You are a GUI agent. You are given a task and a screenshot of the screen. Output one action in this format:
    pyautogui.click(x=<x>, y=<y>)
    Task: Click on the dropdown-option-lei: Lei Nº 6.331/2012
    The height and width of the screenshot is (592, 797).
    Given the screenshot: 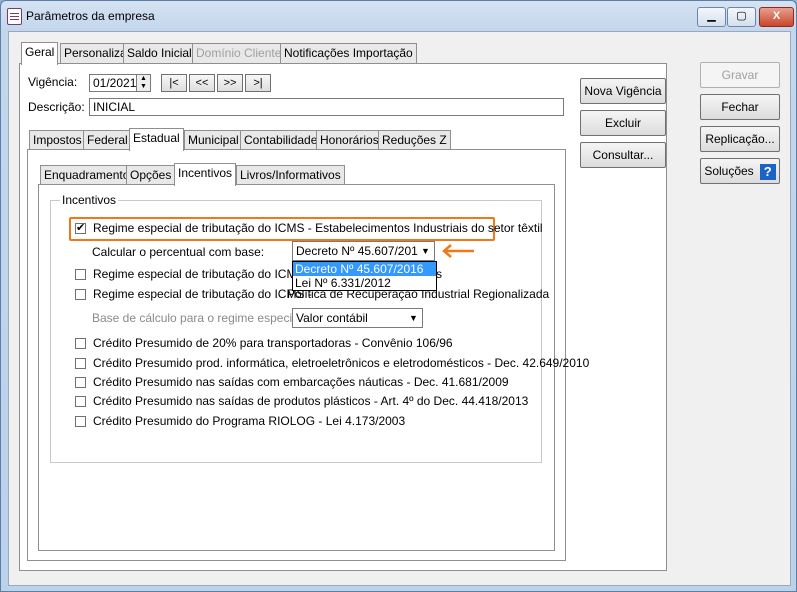 What is the action you would take?
    pyautogui.click(x=364, y=283)
    